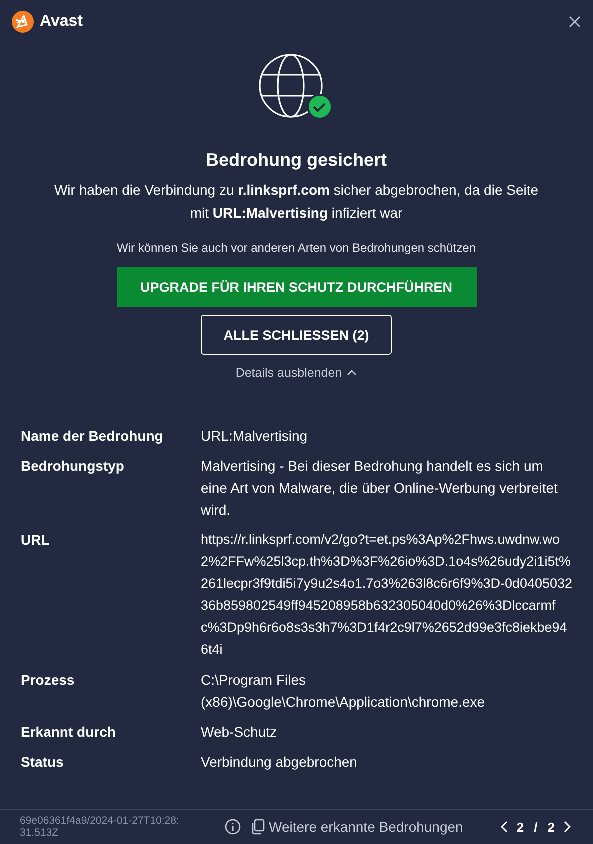 The width and height of the screenshot is (593, 844). I want to click on detail-value: https://r.linksprf.com/v2/go?t=et.ps%3Ap%2Fhws.uwdnw.wo2%2FFw%25l3cp.th%3D%3F%26io%3D.1o4s%26udy2i1i5t%261lecpr3f9tdi5i7y9u2s4o1.7o3%263l8c6r6f9%3D-0d040503236b859802549ff945208958b632305040d0%26%3Dlccarmfc%3Dp9h6r6o8s3s3h7%3D1f4r2c9l7%2652d99e3fc8iekbe946t4i, so click(387, 595).